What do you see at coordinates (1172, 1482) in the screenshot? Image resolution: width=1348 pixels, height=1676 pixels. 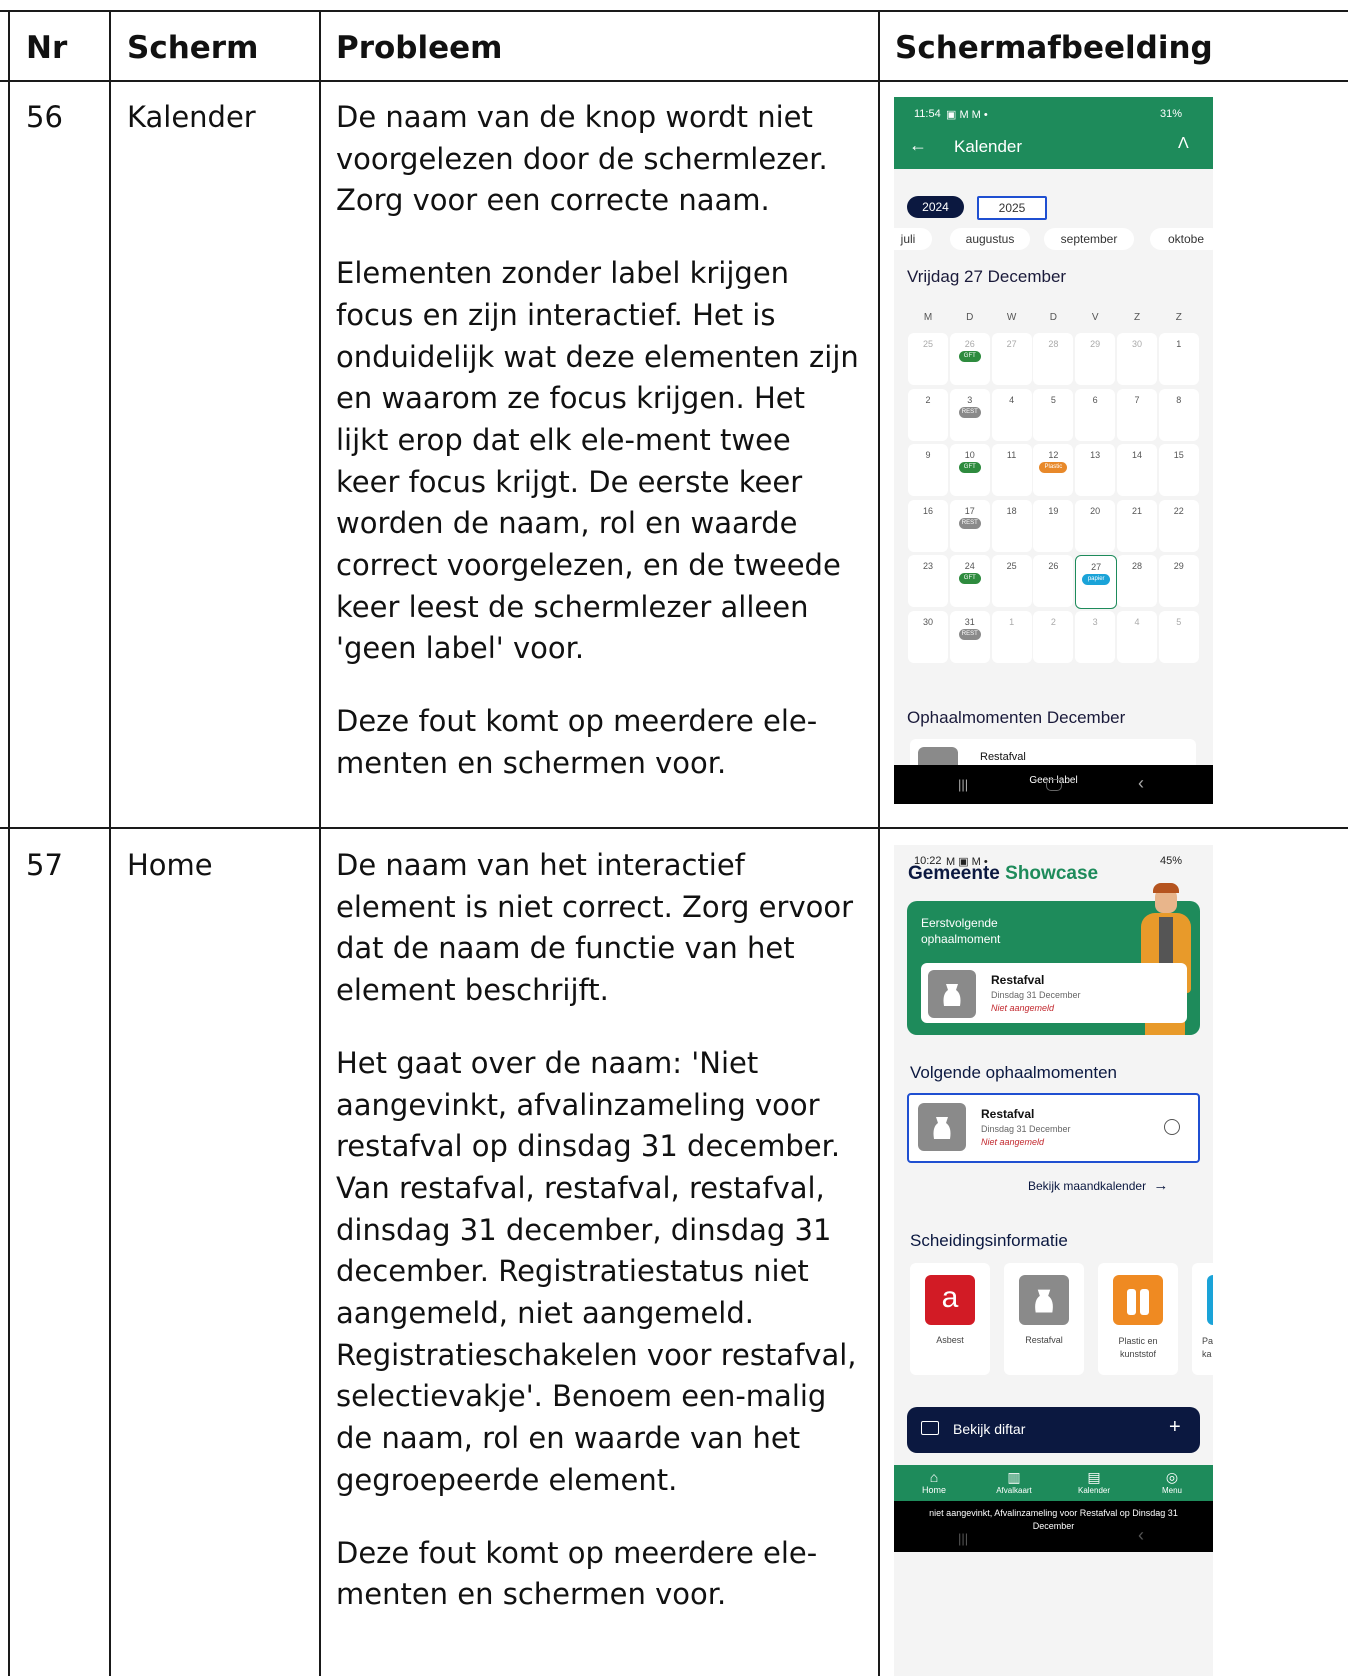 I see `tab-menu: ◎ Menu` at bounding box center [1172, 1482].